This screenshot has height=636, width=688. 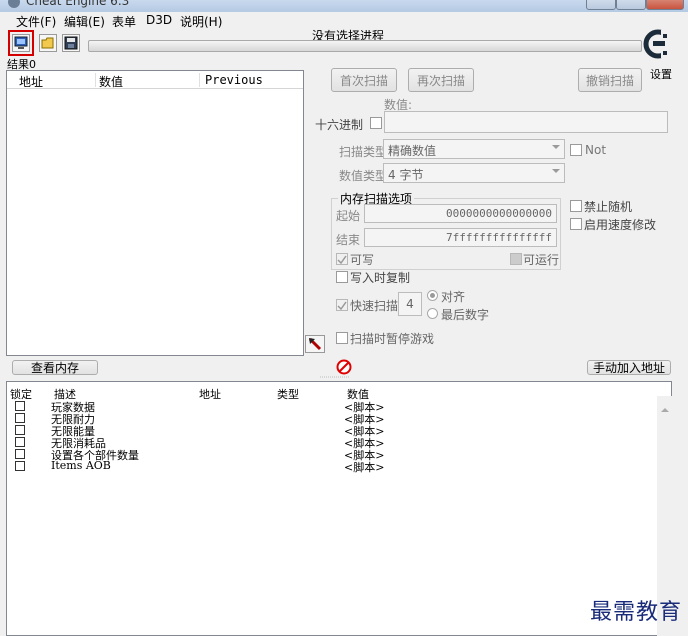 I want to click on not-label: Not, so click(x=596, y=150).